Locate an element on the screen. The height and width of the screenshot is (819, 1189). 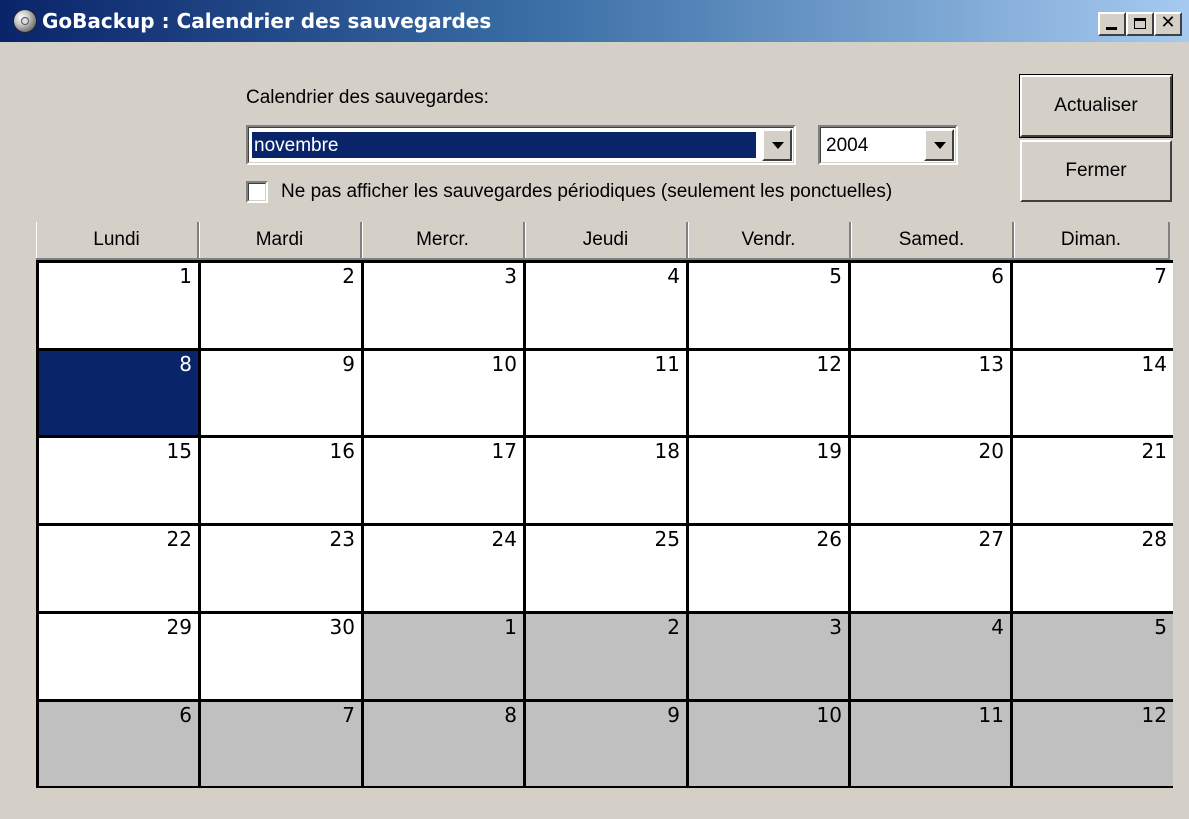
day-number: 14 is located at coordinates (1154, 364).